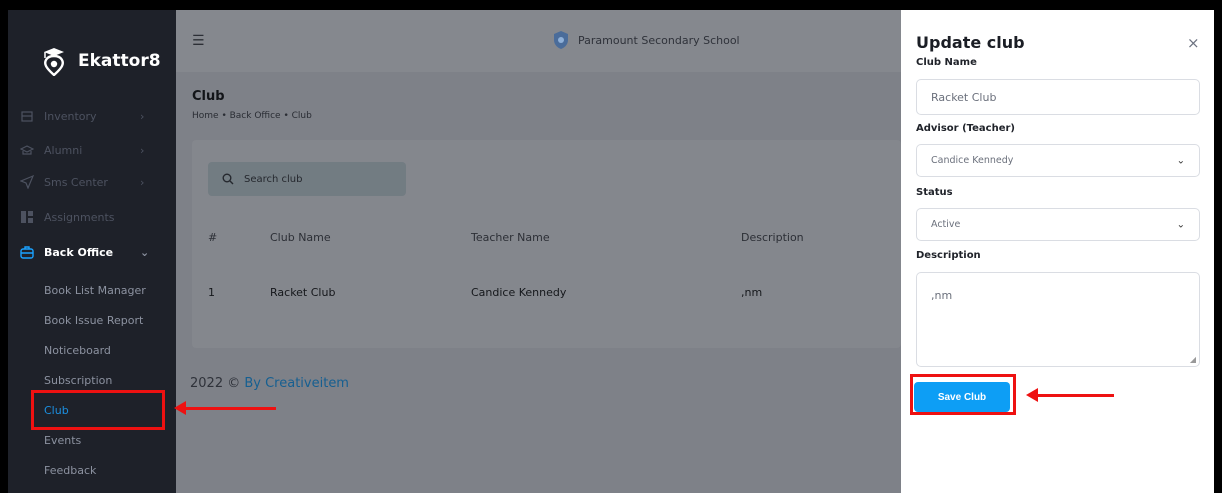 The width and height of the screenshot is (1222, 493). I want to click on sidebar-item-back-office: Back Office ⌄, so click(92, 252).